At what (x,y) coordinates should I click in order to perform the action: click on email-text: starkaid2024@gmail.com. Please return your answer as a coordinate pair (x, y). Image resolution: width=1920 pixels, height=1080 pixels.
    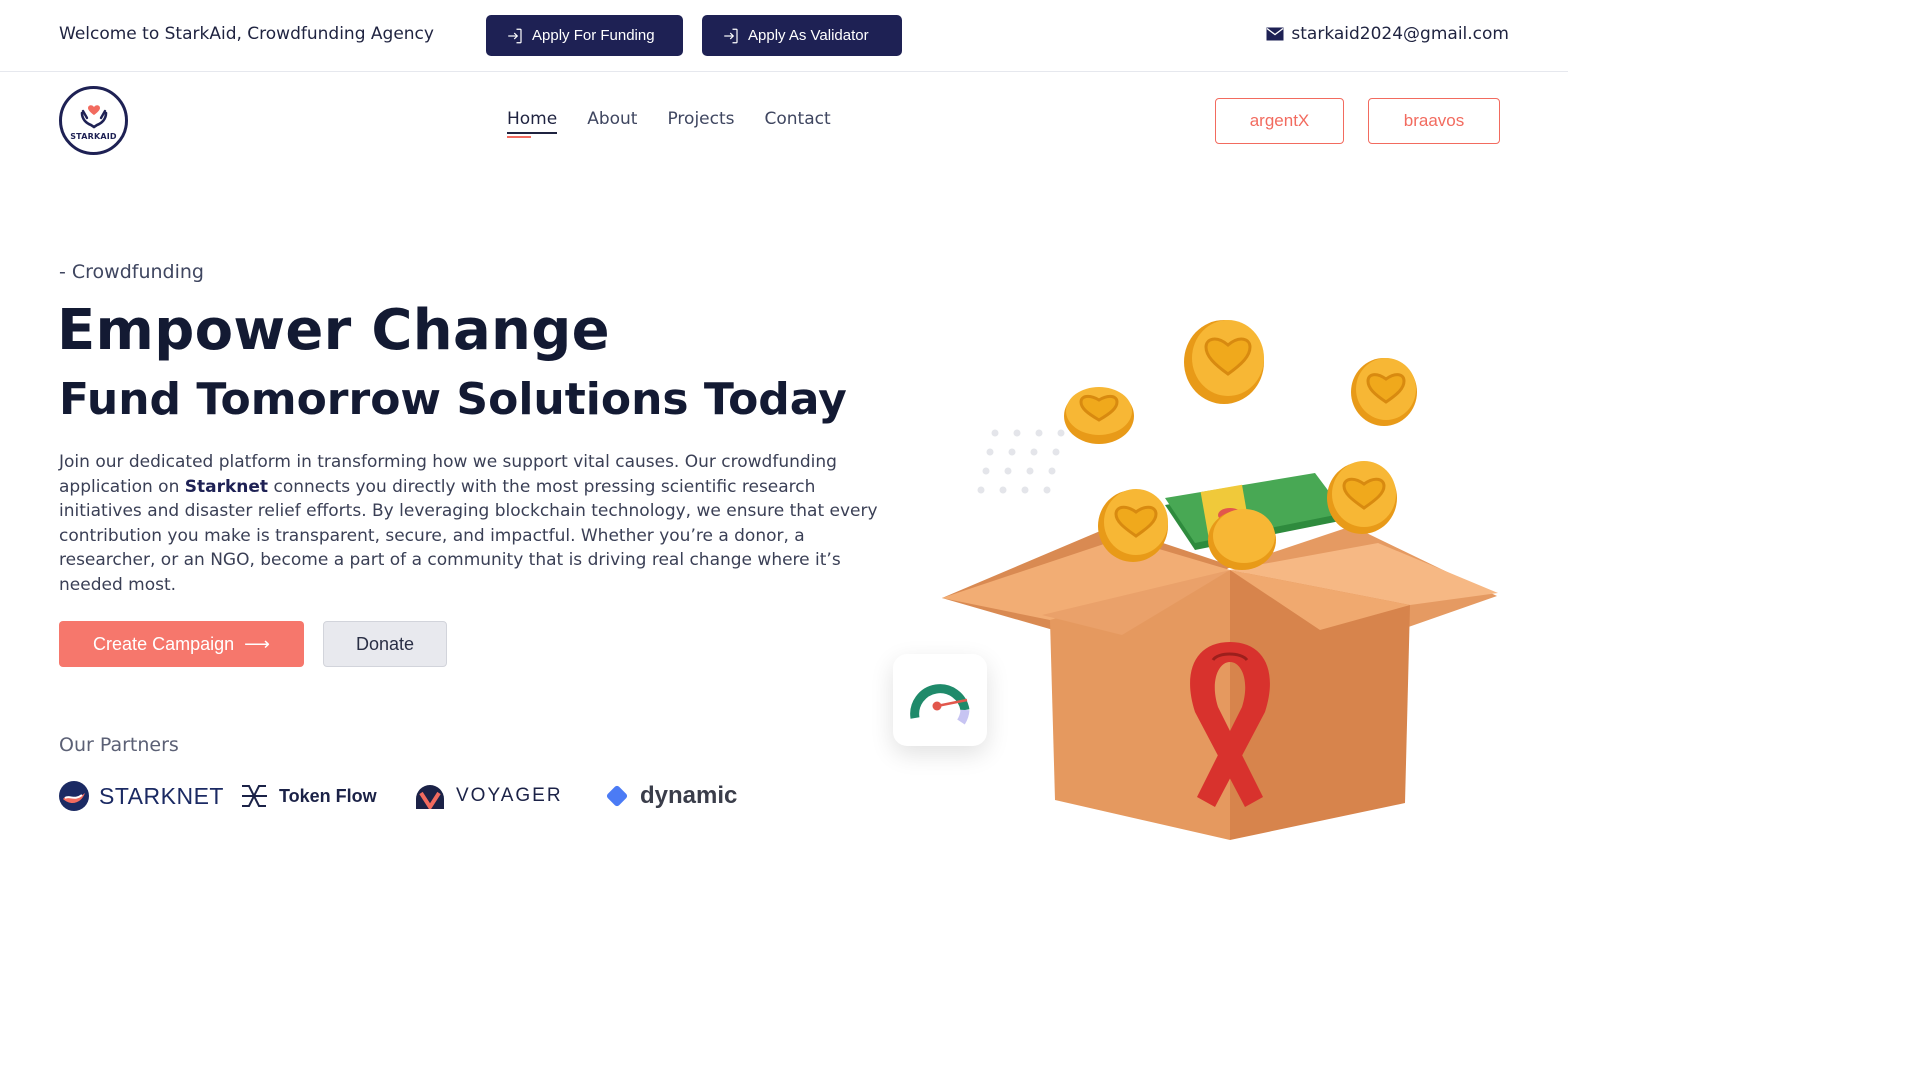
    Looking at the image, I should click on (1400, 34).